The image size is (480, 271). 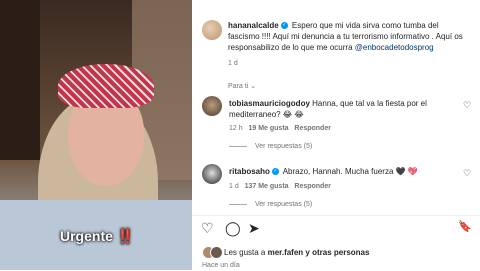 What do you see at coordinates (253, 86) in the screenshot?
I see `chevron-down-icon: ⌄` at bounding box center [253, 86].